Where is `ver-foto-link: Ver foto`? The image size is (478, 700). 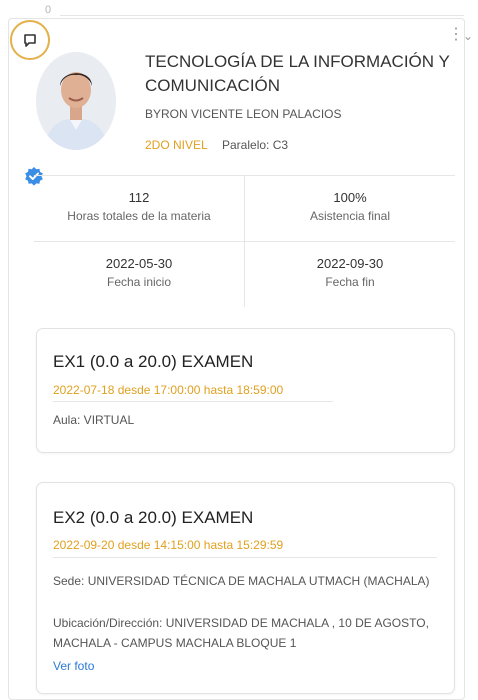 ver-foto-link: Ver foto is located at coordinates (73, 666).